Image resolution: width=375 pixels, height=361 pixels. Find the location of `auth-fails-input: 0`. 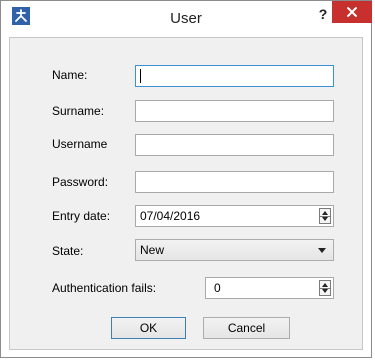

auth-fails-input: 0 is located at coordinates (269, 288).